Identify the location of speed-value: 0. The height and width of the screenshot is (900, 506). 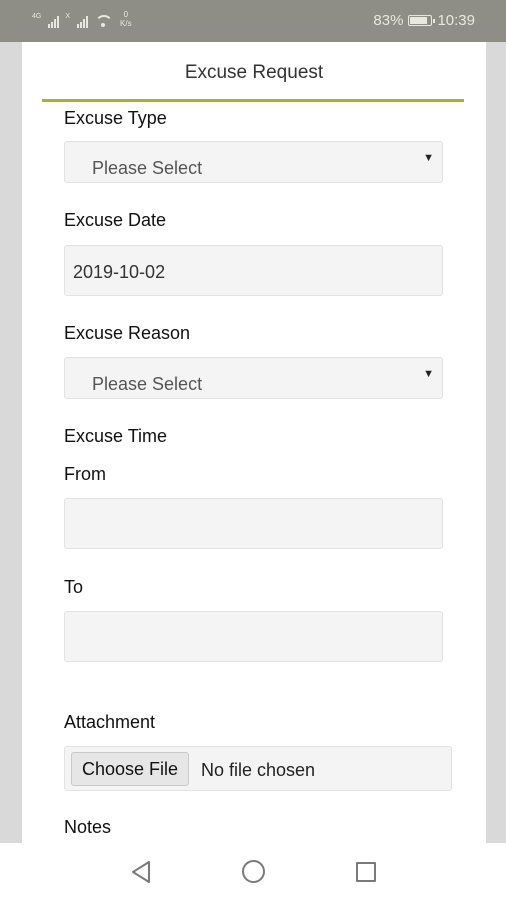
(126, 14).